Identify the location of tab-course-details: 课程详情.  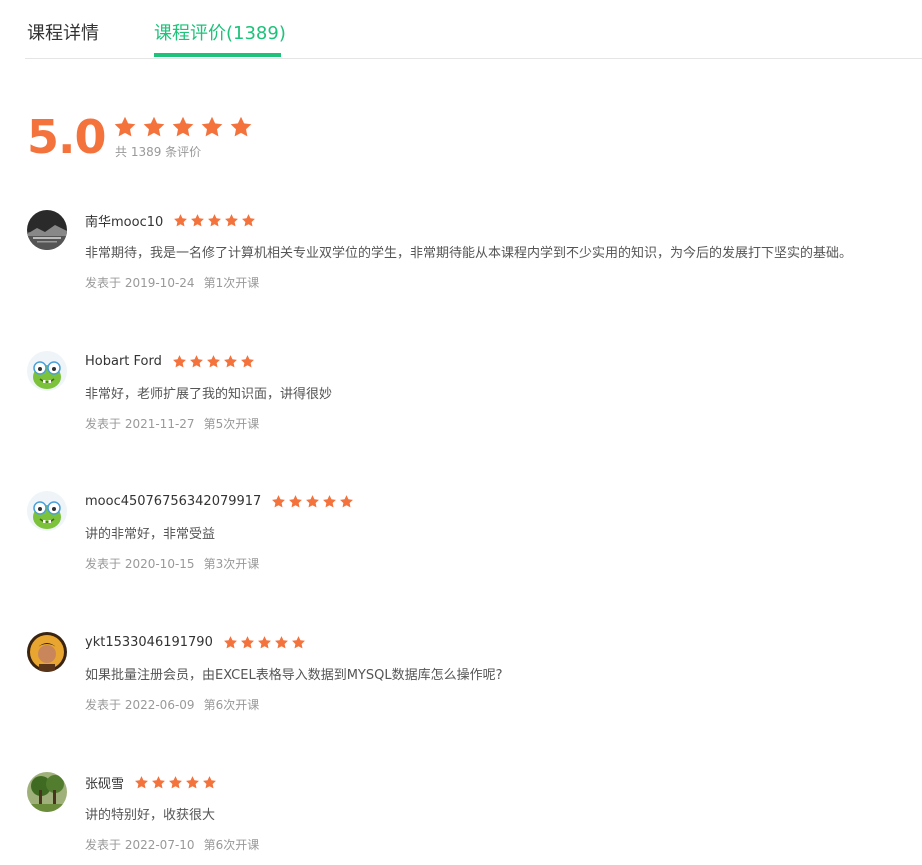
(63, 34).